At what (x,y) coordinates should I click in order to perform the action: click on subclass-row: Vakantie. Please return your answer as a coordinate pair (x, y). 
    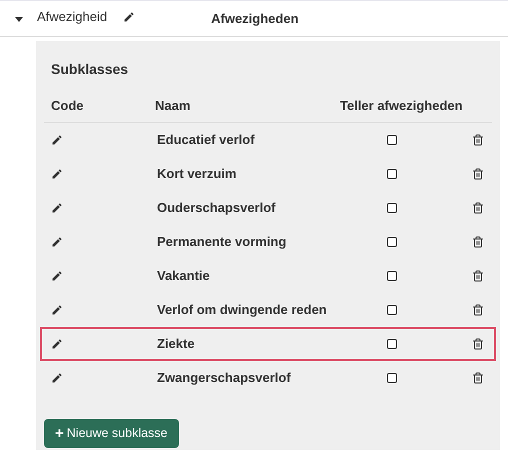
    Looking at the image, I should click on (268, 276).